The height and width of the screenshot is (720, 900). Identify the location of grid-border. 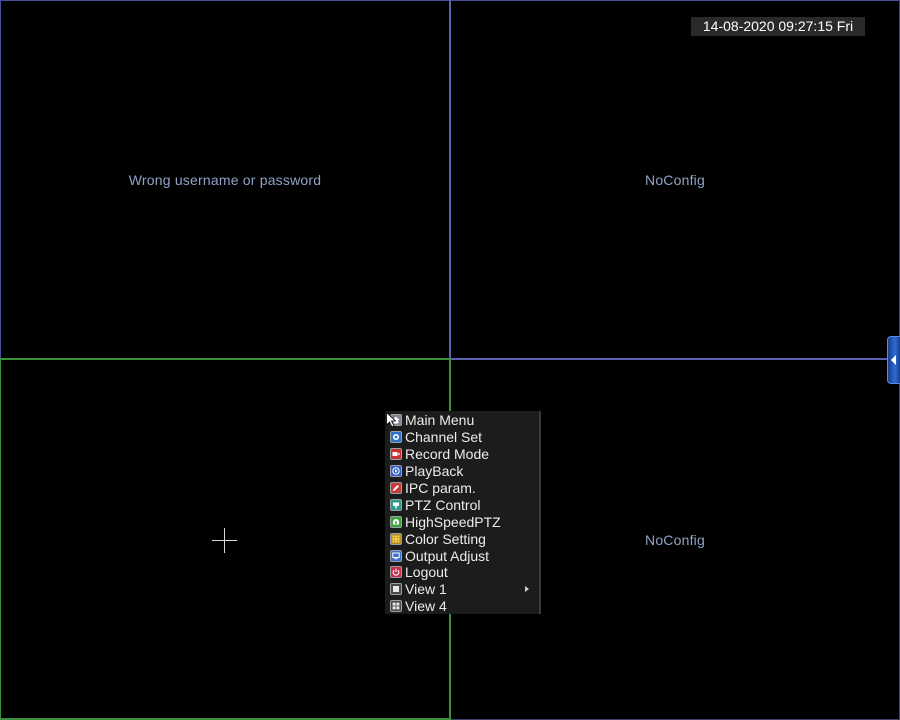
(0, 180).